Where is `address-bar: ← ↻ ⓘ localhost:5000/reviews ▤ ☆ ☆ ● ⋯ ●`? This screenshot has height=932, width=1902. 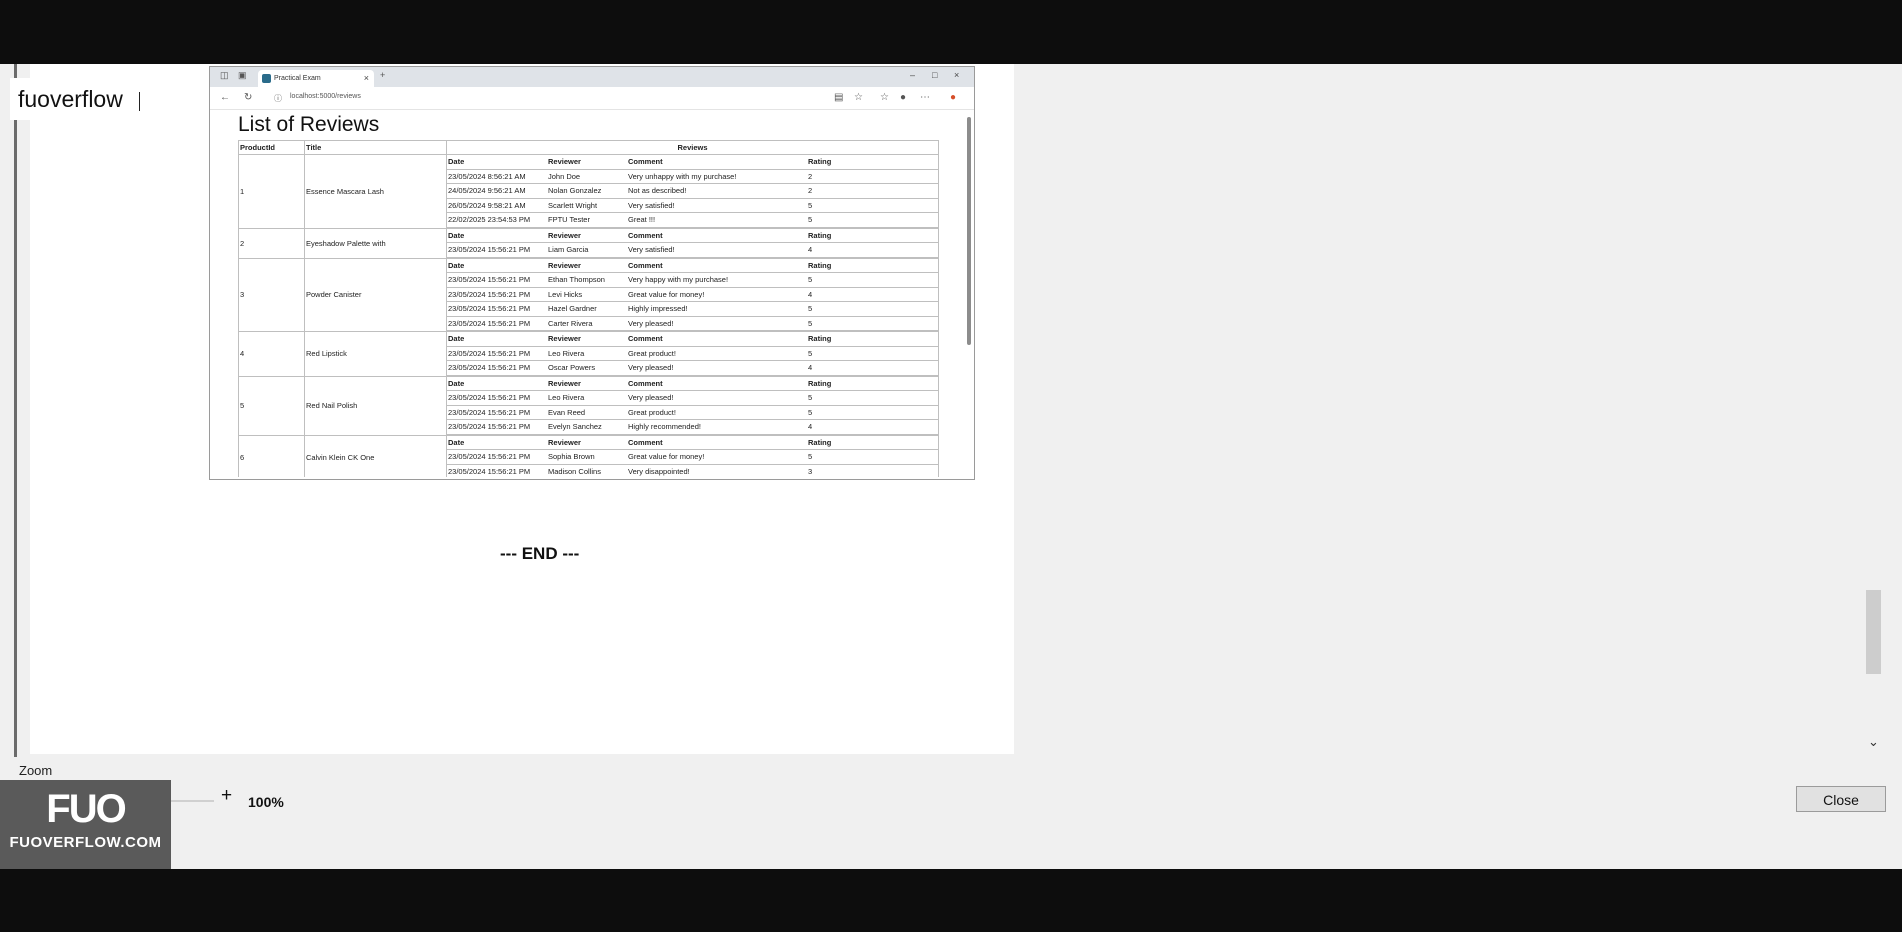
address-bar: ← ↻ ⓘ localhost:5000/reviews ▤ ☆ ☆ ● ⋯ ● is located at coordinates (592, 98).